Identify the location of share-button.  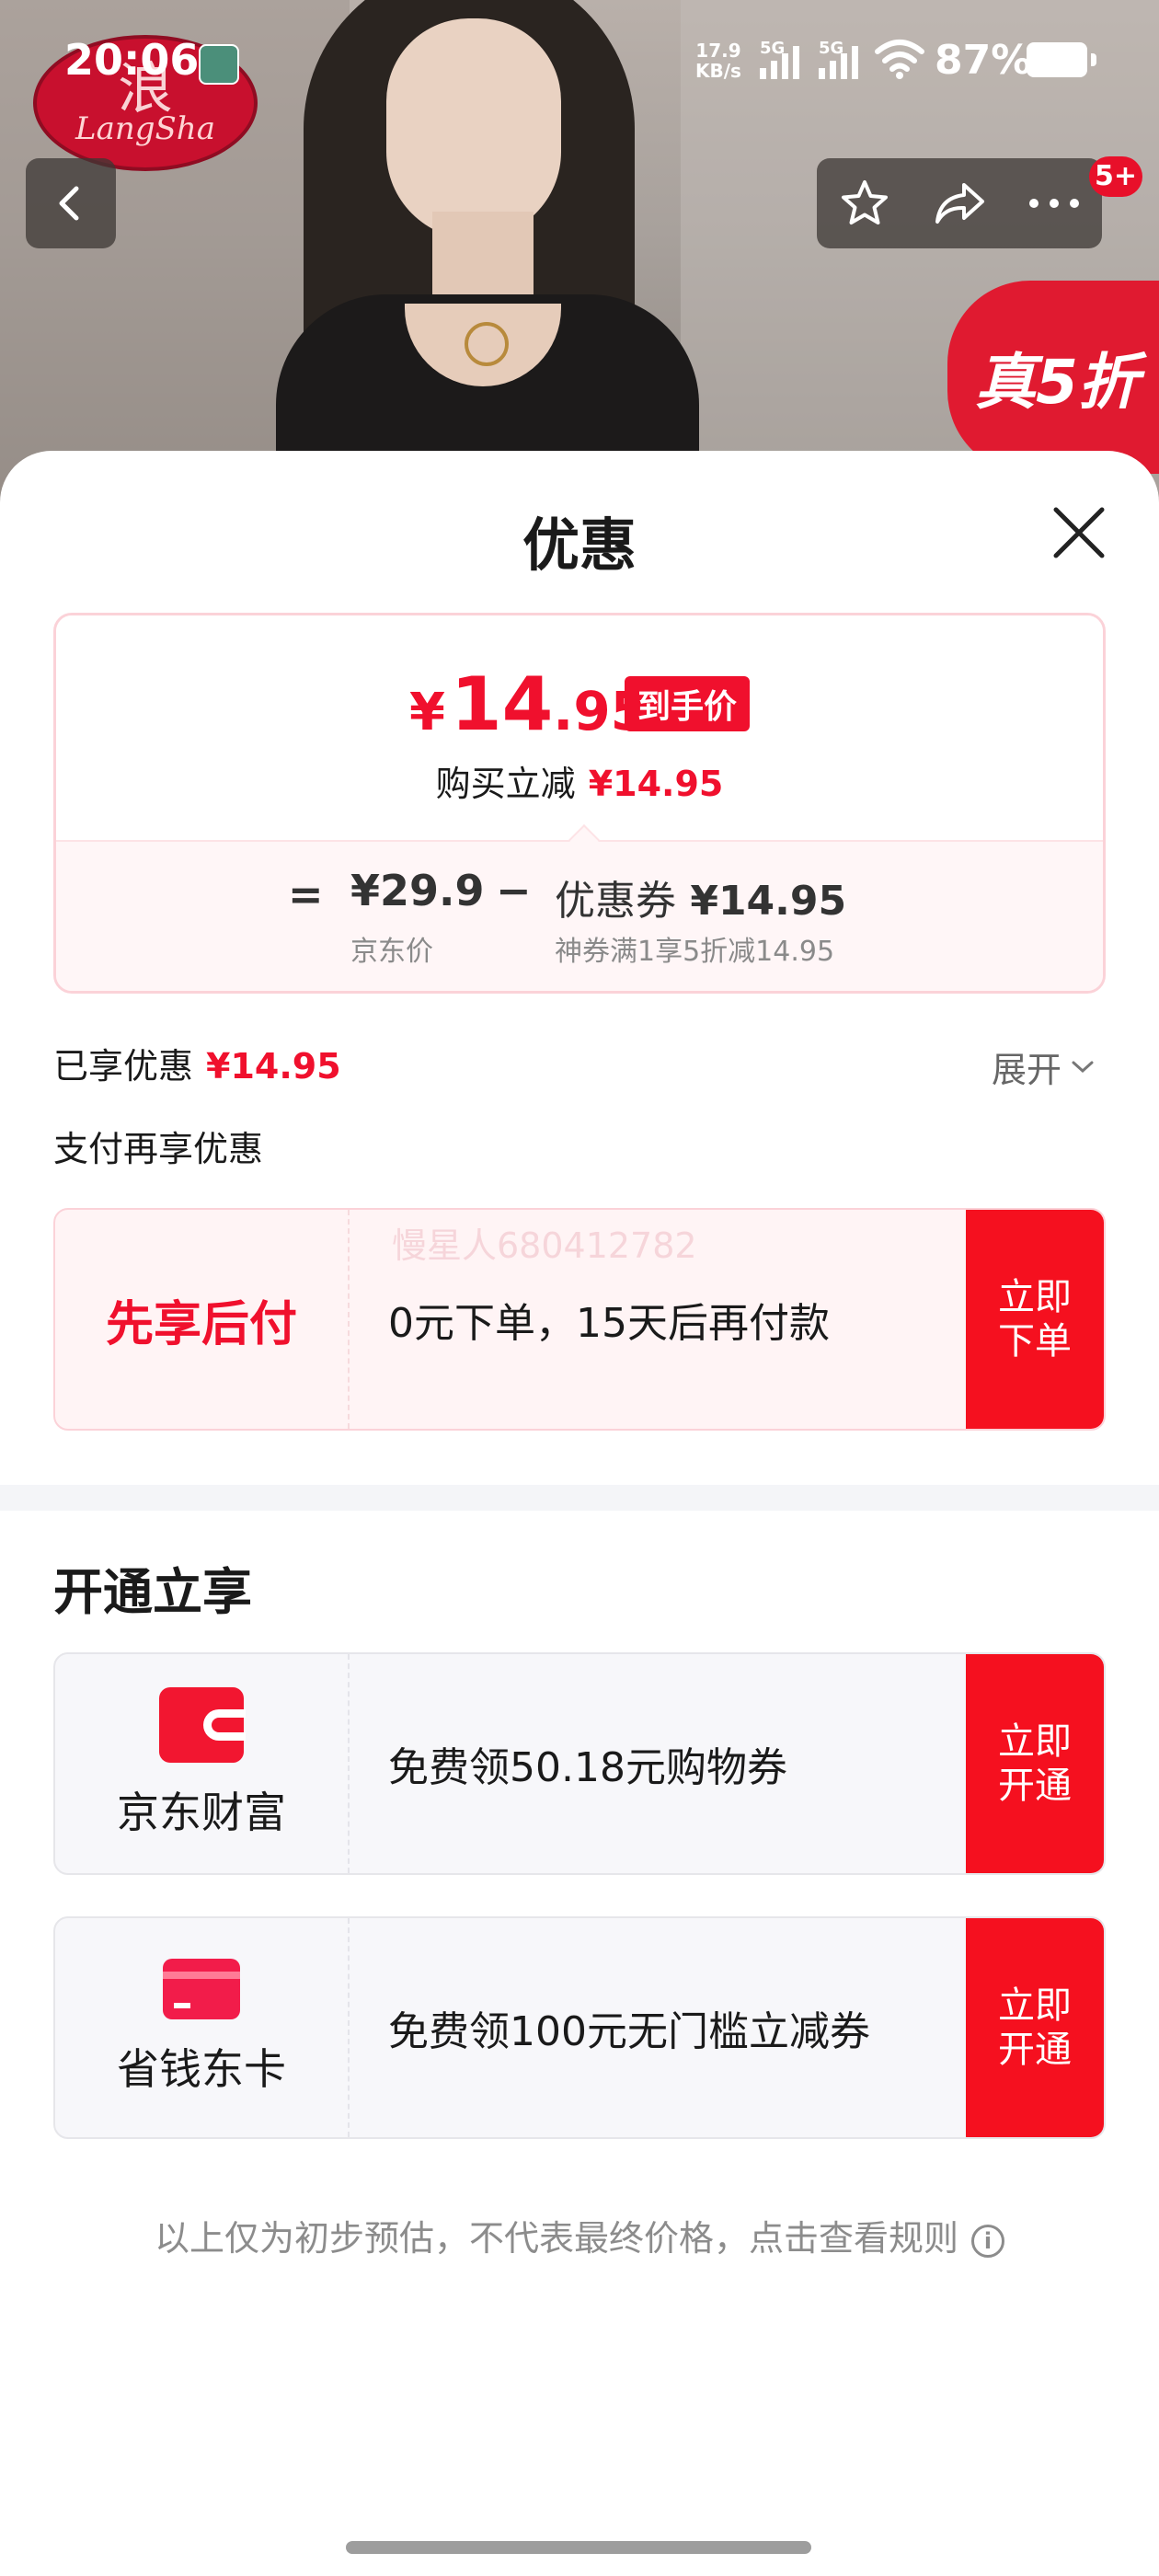
(959, 203).